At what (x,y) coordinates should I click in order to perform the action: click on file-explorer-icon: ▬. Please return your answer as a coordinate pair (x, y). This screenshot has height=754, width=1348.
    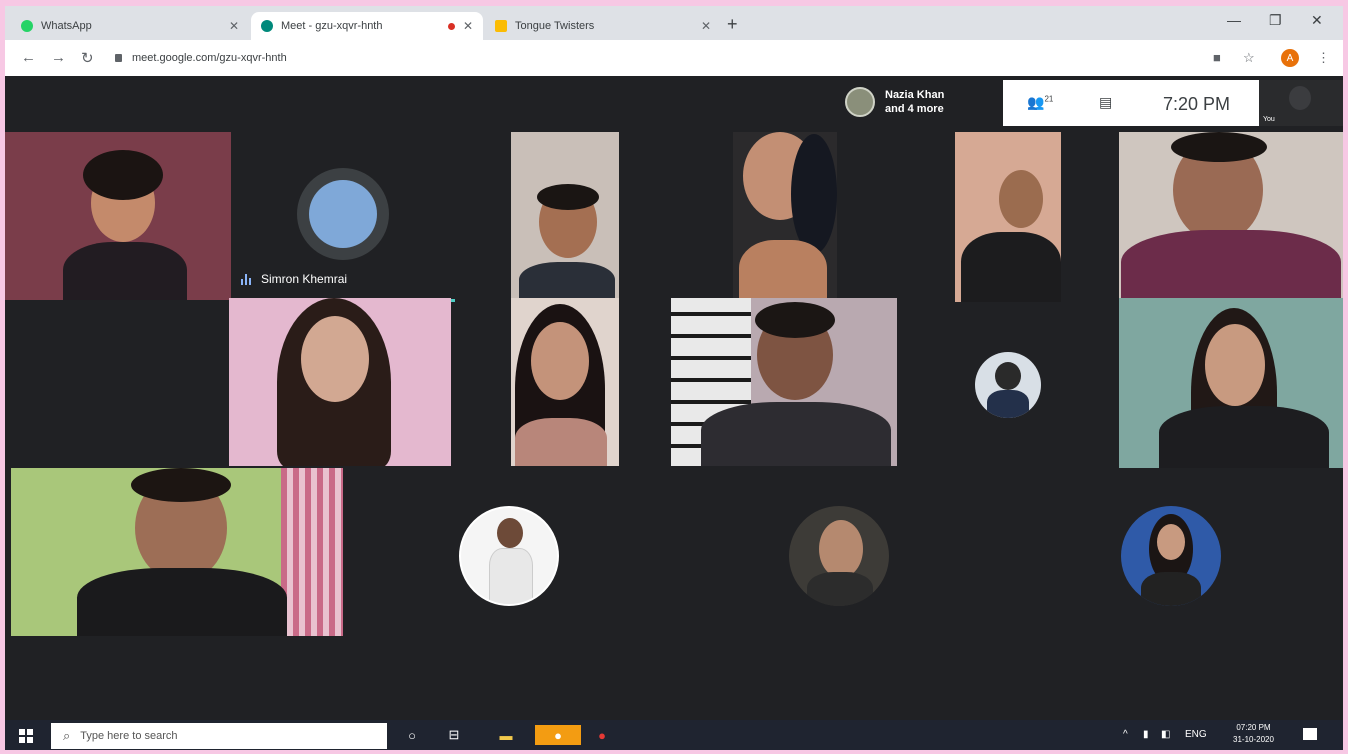
    Looking at the image, I should click on (506, 735).